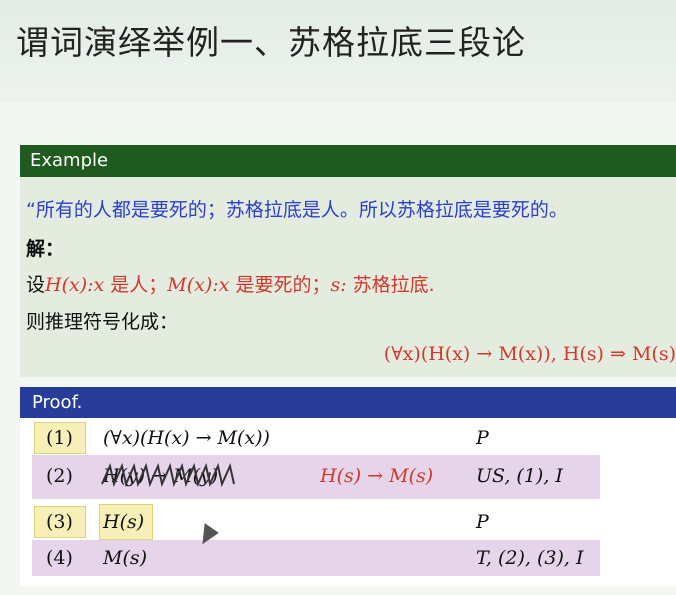 This screenshot has width=676, height=595. Describe the element at coordinates (36, 285) in the screenshot. I see `define-prefix: 设` at that location.